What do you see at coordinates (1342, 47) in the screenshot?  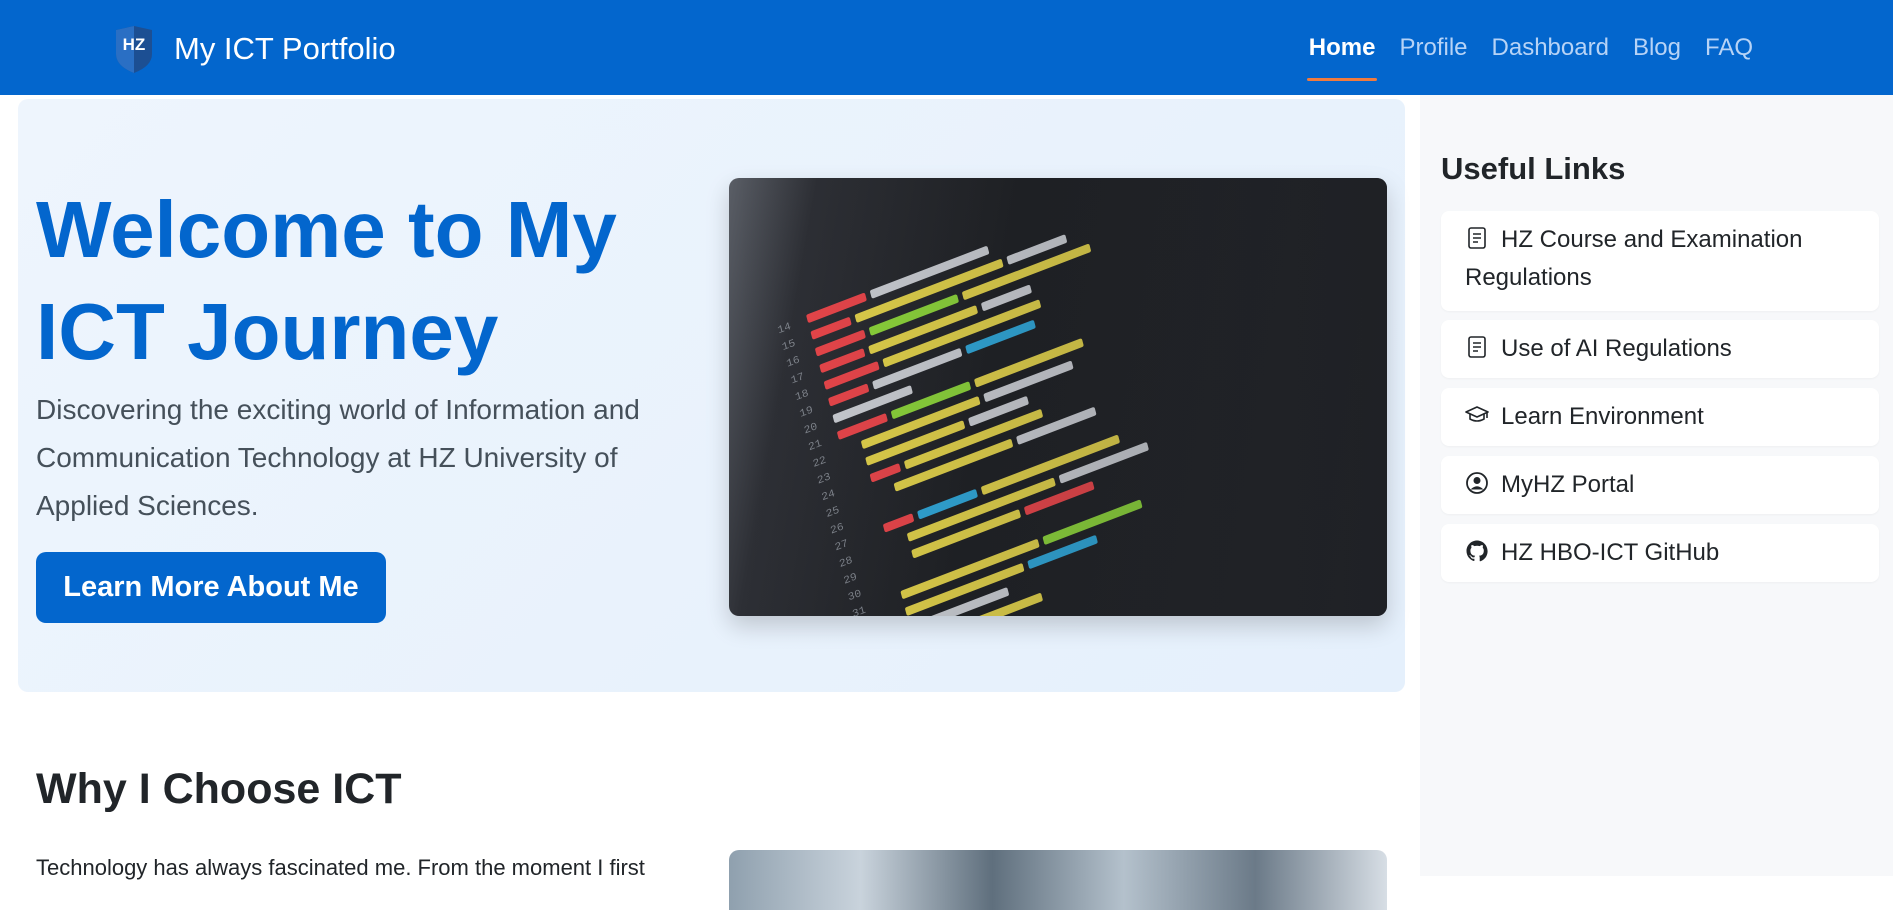 I see `nav-link-home: Home` at bounding box center [1342, 47].